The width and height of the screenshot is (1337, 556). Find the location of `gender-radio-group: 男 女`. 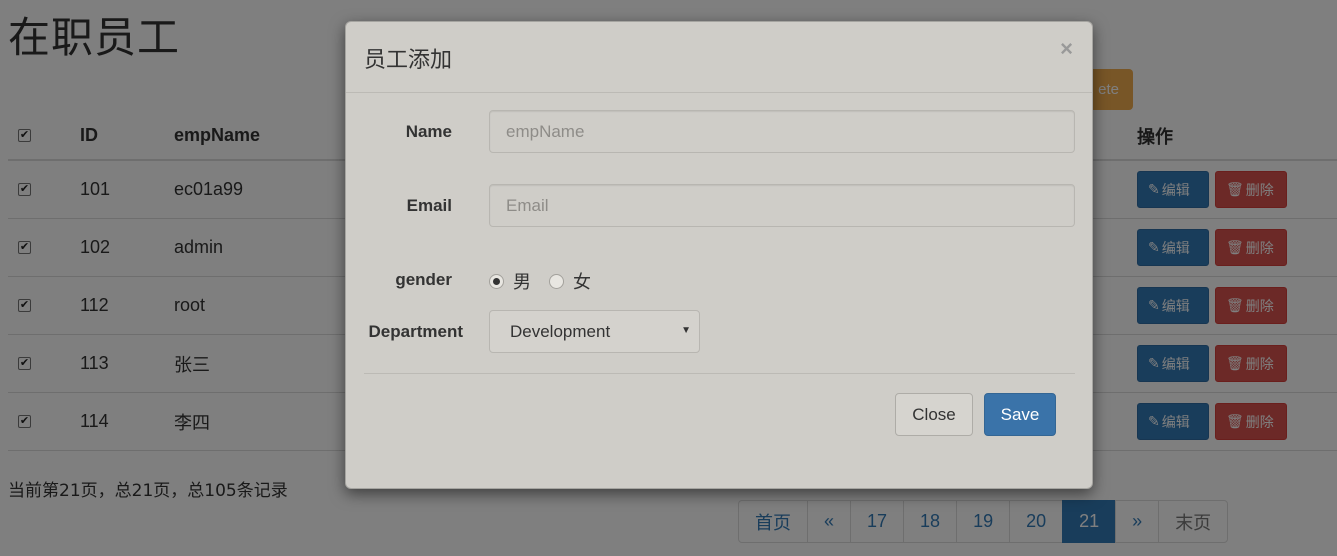

gender-radio-group: 男 女 is located at coordinates (549, 281).